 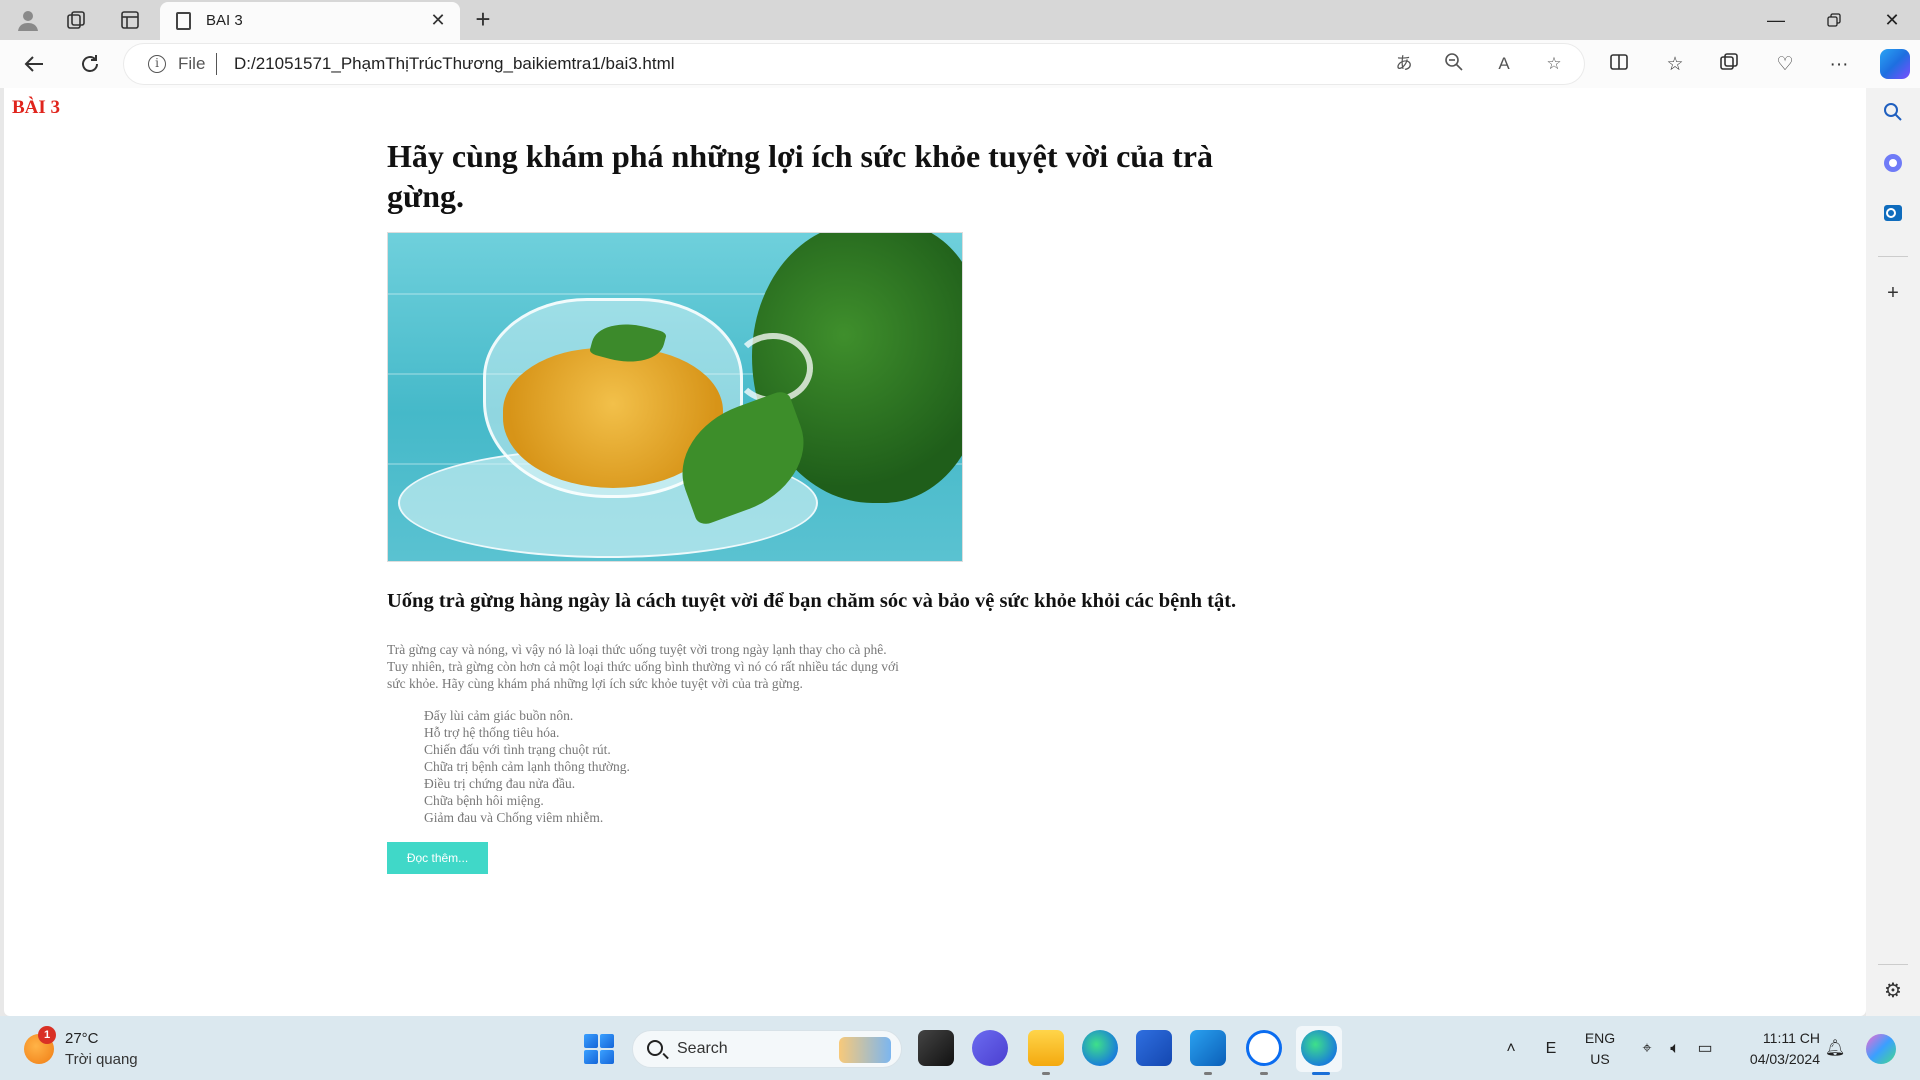 I want to click on volume-icon: 🔈︎, so click(x=1675, y=1049).